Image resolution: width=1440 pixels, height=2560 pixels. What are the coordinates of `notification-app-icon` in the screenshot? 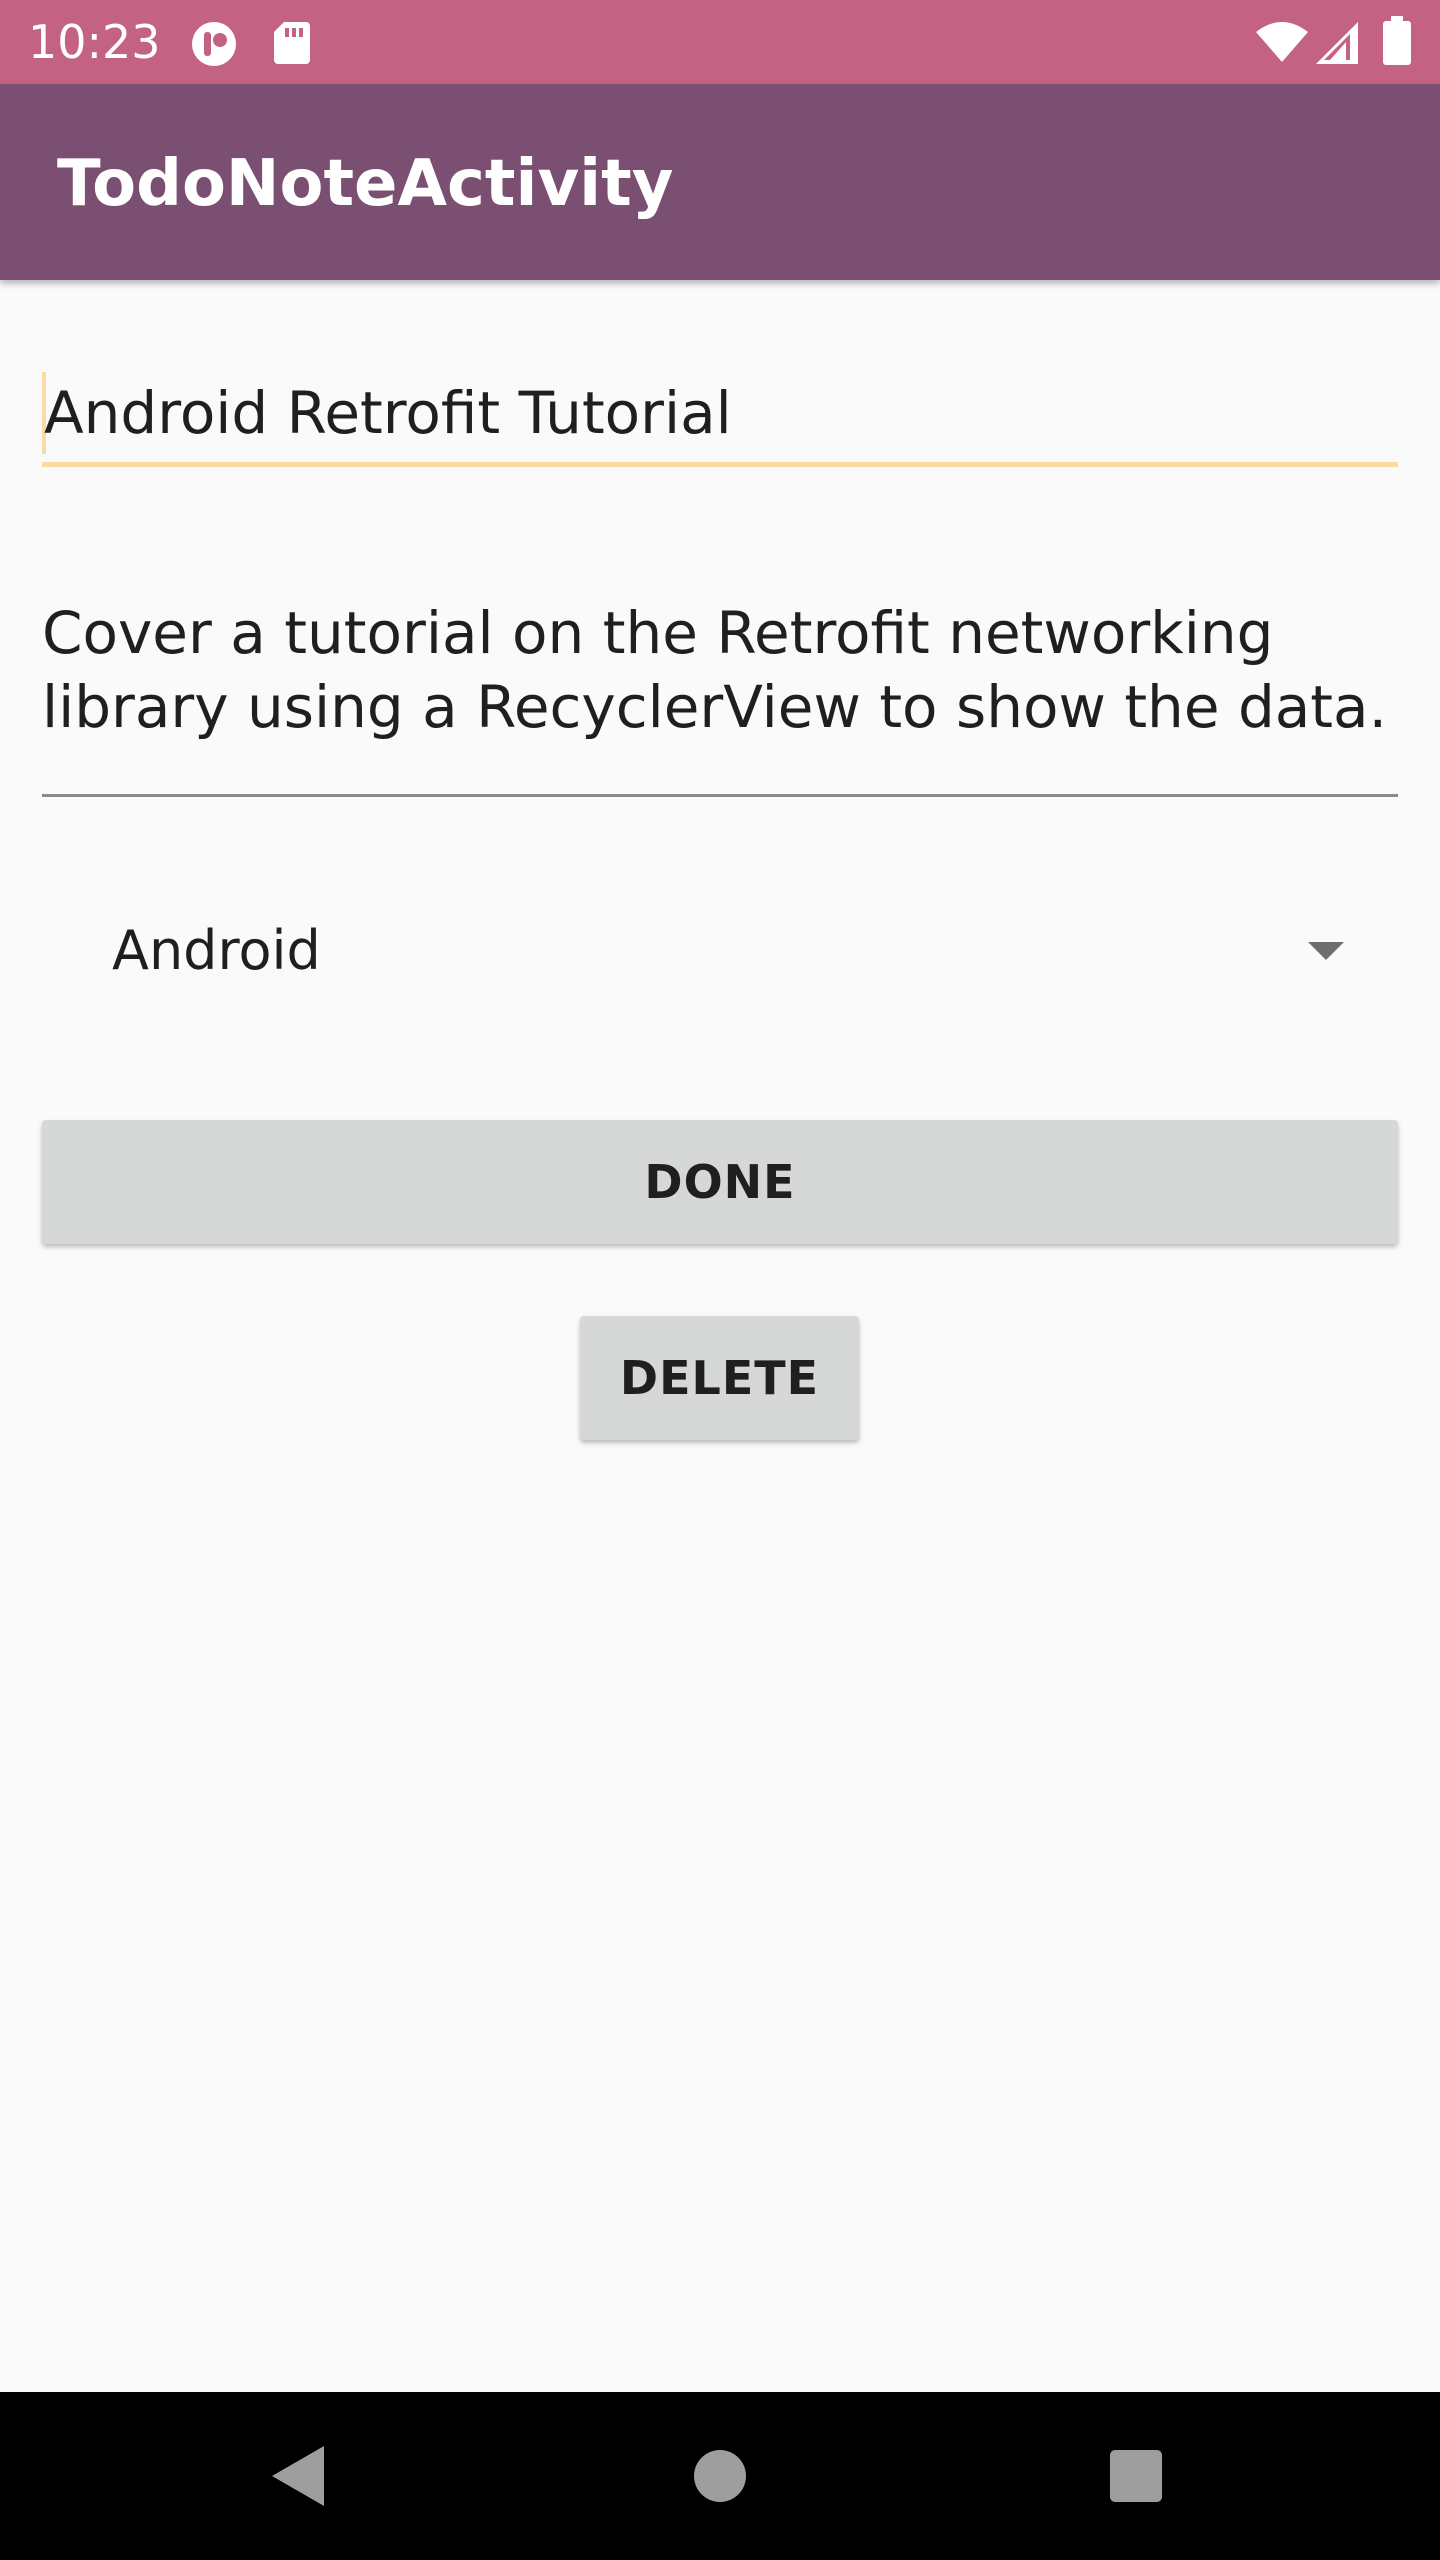 It's located at (216, 46).